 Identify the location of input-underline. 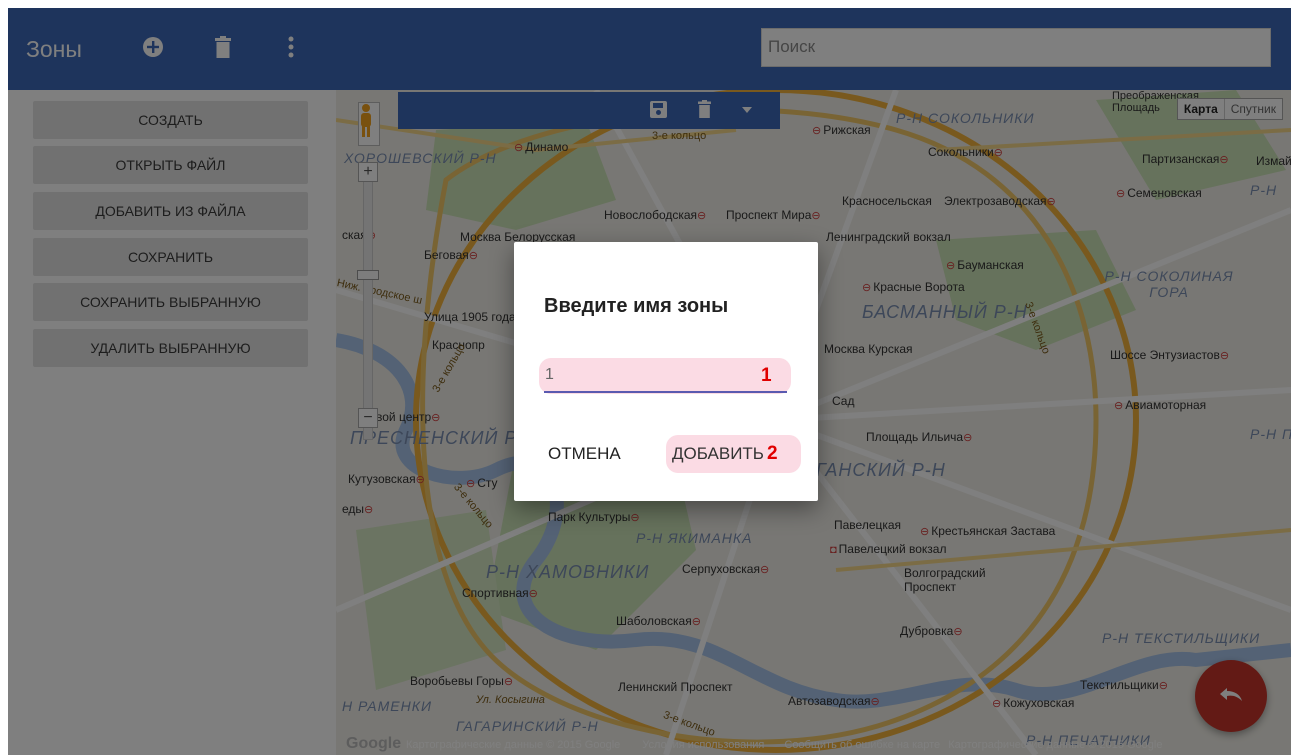
(665, 392).